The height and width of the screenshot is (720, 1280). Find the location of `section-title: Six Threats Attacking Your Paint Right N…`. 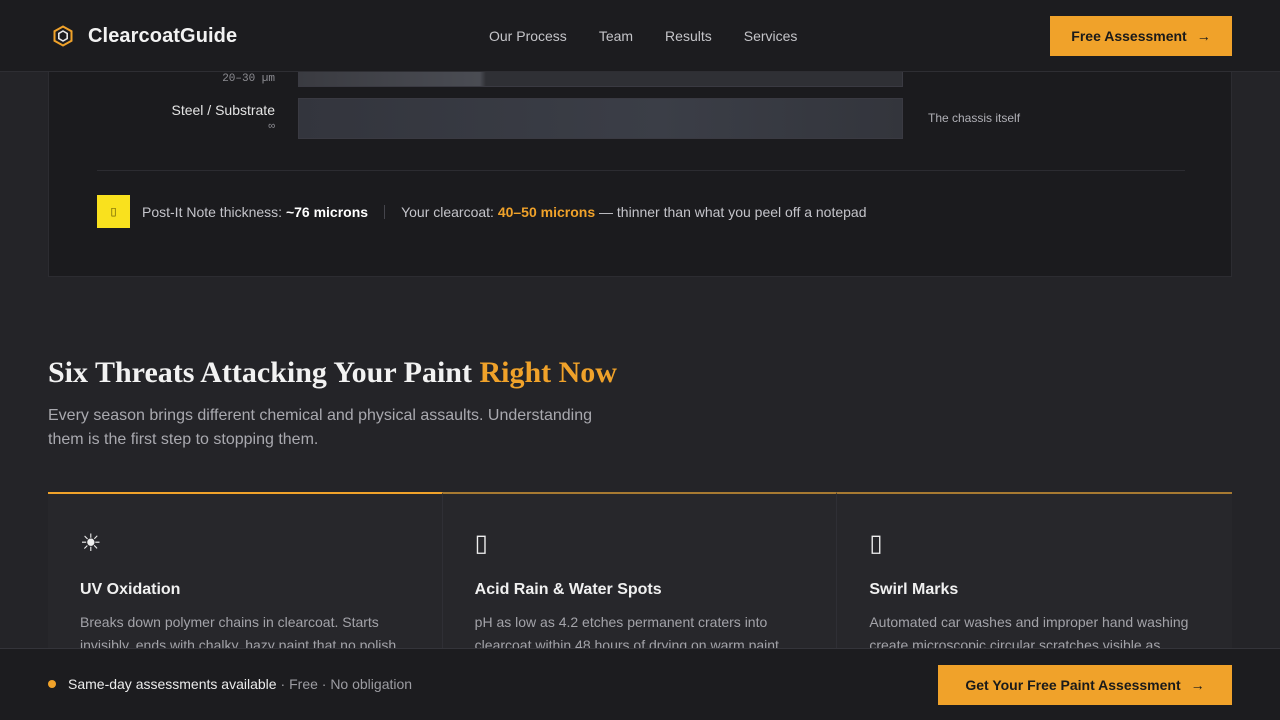

section-title: Six Threats Attacking Your Paint Right N… is located at coordinates (332, 373).